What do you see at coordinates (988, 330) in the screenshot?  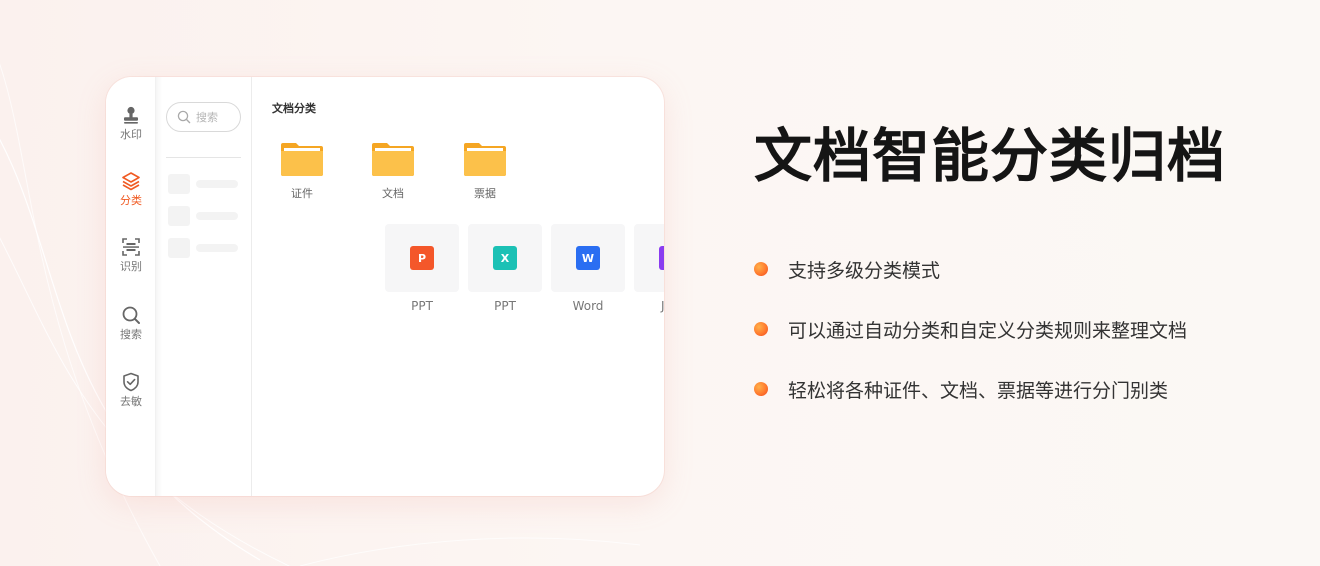 I see `bullet-text: 可以通过自动分类和自定义分类规则来整理文档` at bounding box center [988, 330].